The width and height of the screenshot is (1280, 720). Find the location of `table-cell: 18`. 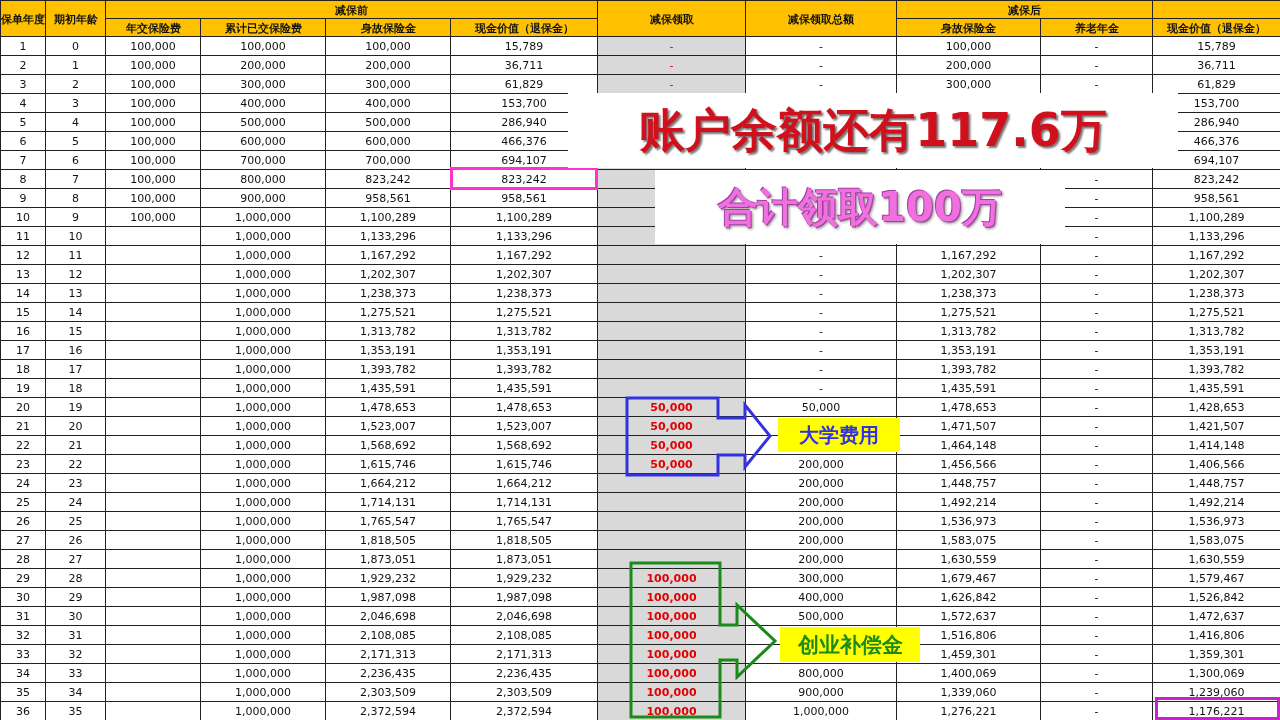

table-cell: 18 is located at coordinates (75, 388).